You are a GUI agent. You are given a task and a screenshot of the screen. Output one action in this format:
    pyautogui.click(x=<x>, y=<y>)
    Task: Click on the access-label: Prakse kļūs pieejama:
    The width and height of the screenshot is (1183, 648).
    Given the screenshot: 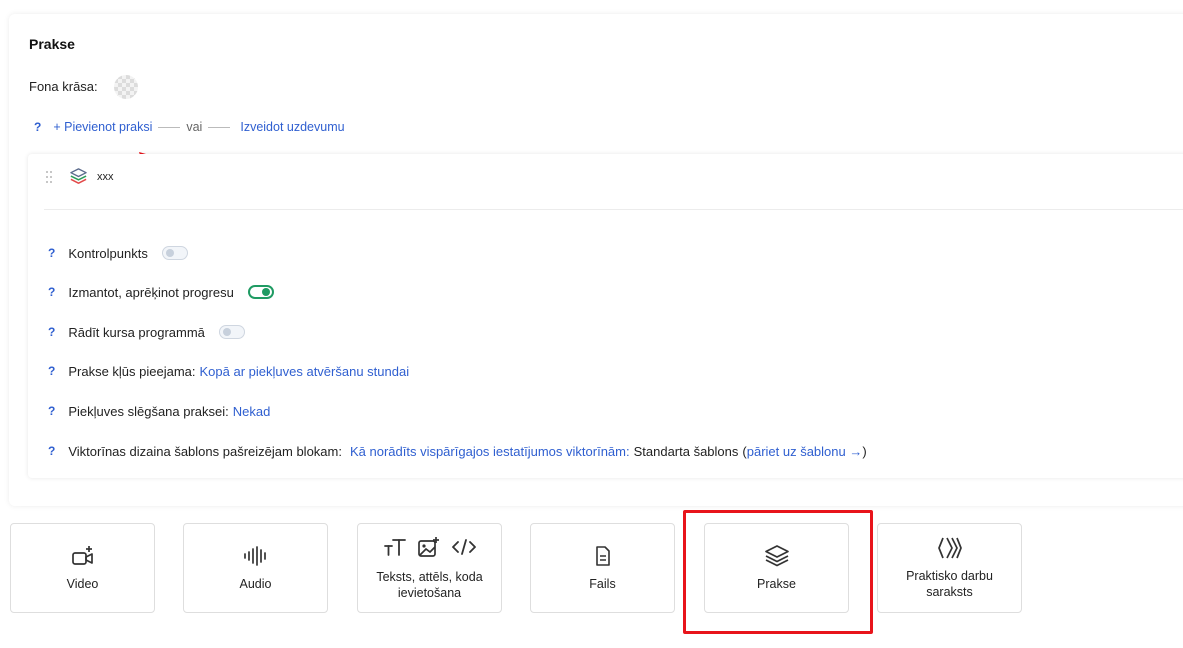 What is the action you would take?
    pyautogui.click(x=132, y=371)
    